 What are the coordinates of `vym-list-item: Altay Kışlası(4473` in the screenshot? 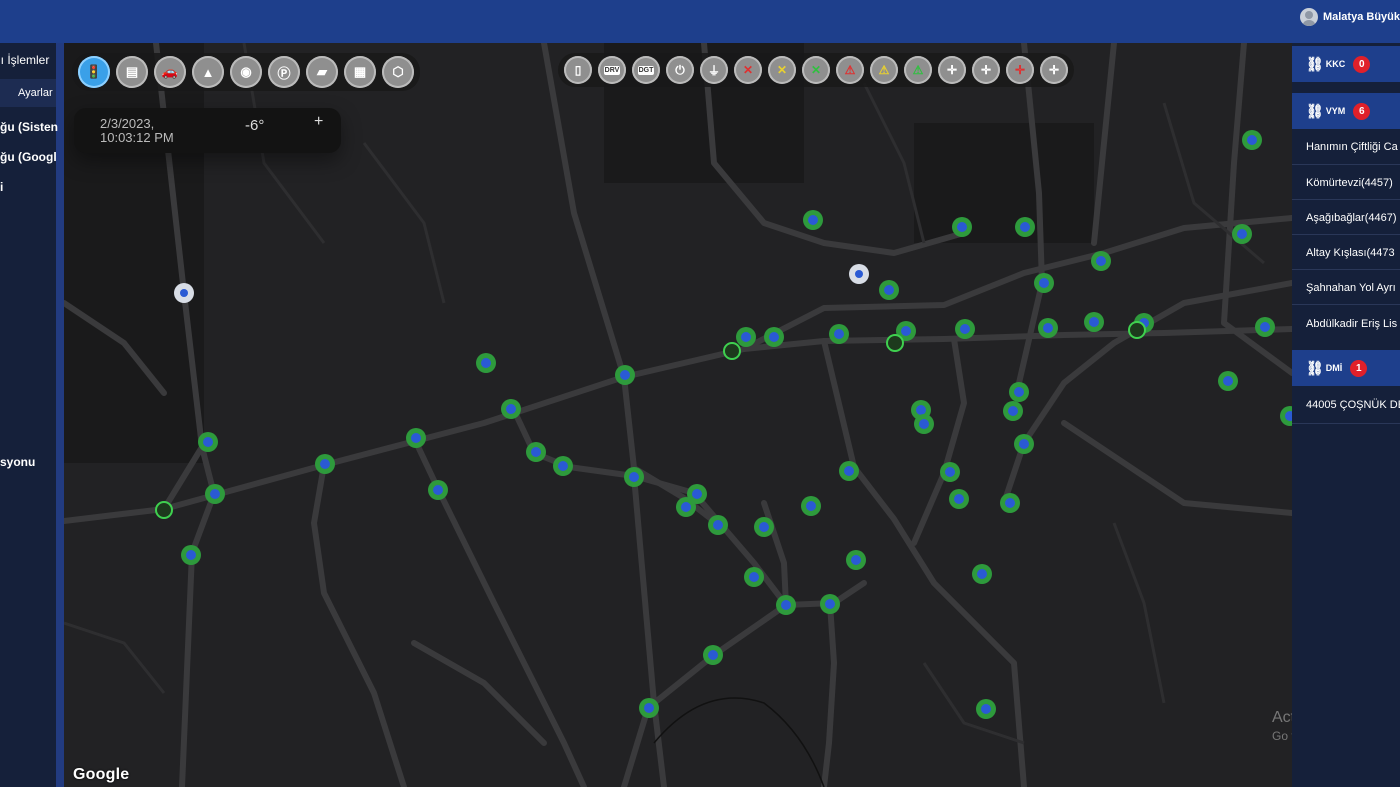 It's located at (1350, 253).